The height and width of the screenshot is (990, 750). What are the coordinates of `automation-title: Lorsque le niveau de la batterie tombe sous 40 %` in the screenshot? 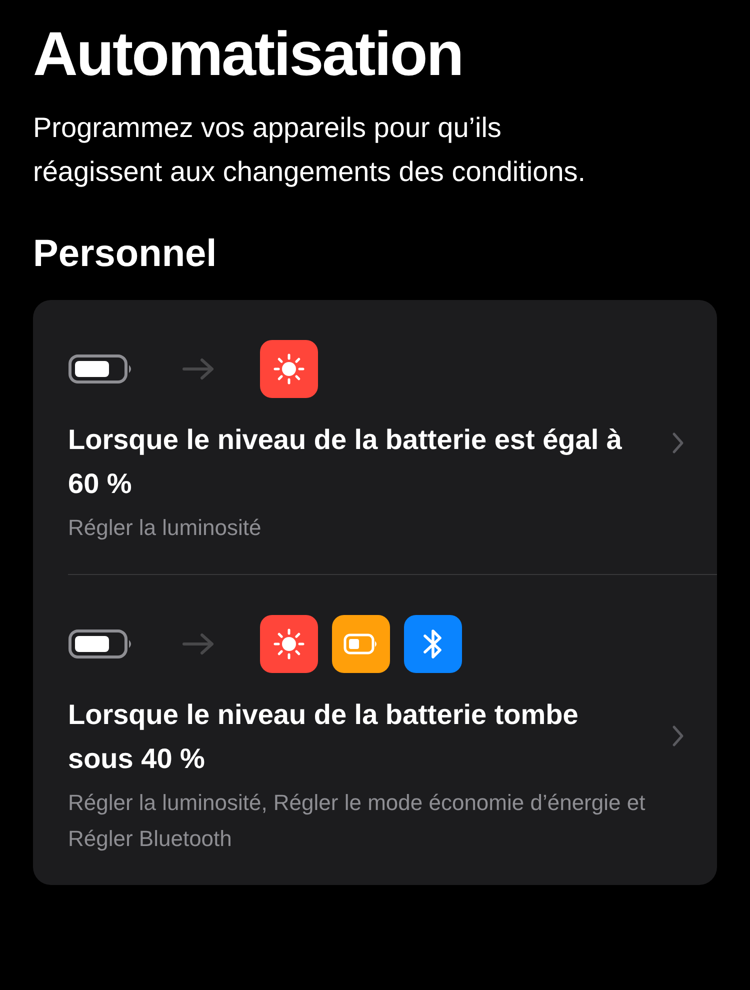 It's located at (324, 737).